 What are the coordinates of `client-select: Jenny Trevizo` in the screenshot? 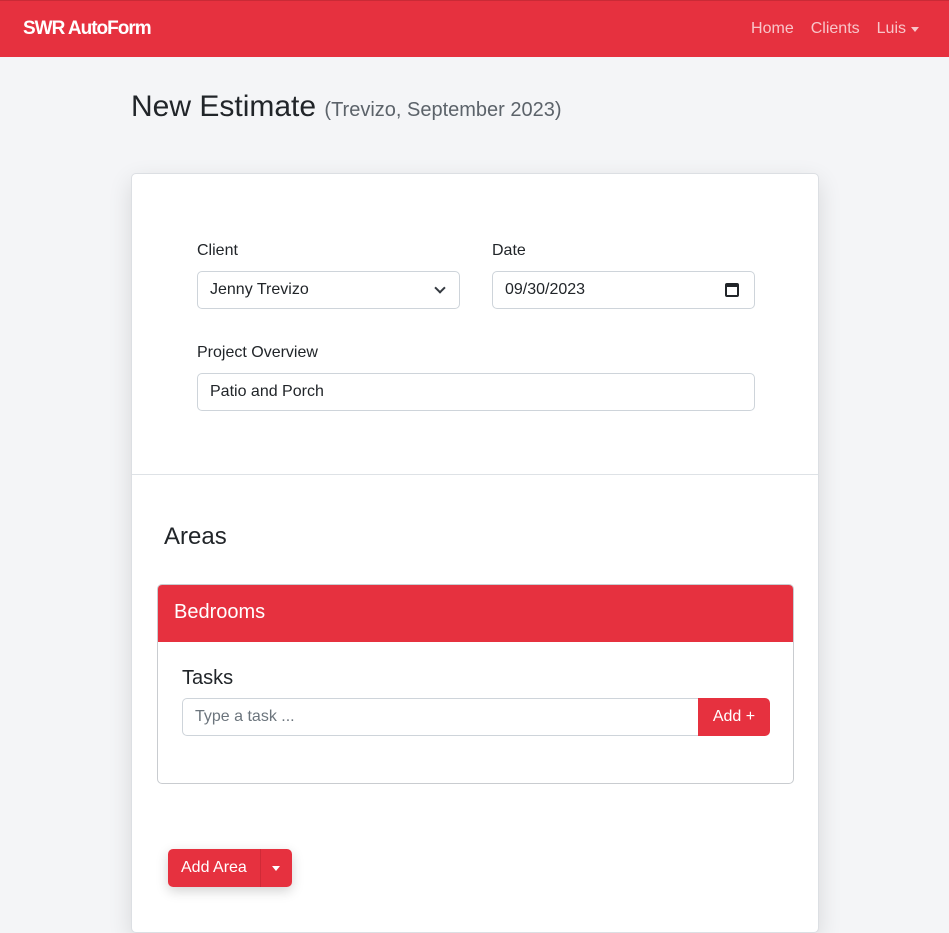 It's located at (328, 290).